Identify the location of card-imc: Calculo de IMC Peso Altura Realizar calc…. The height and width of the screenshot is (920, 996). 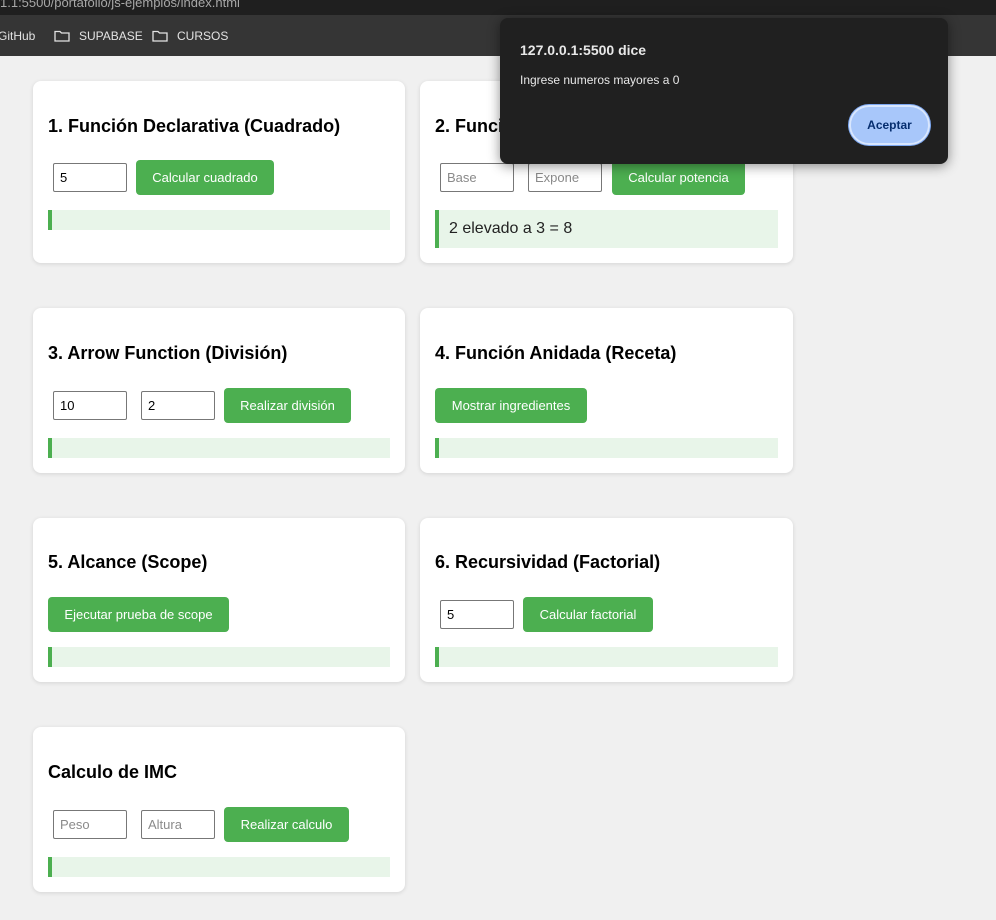
(219, 809).